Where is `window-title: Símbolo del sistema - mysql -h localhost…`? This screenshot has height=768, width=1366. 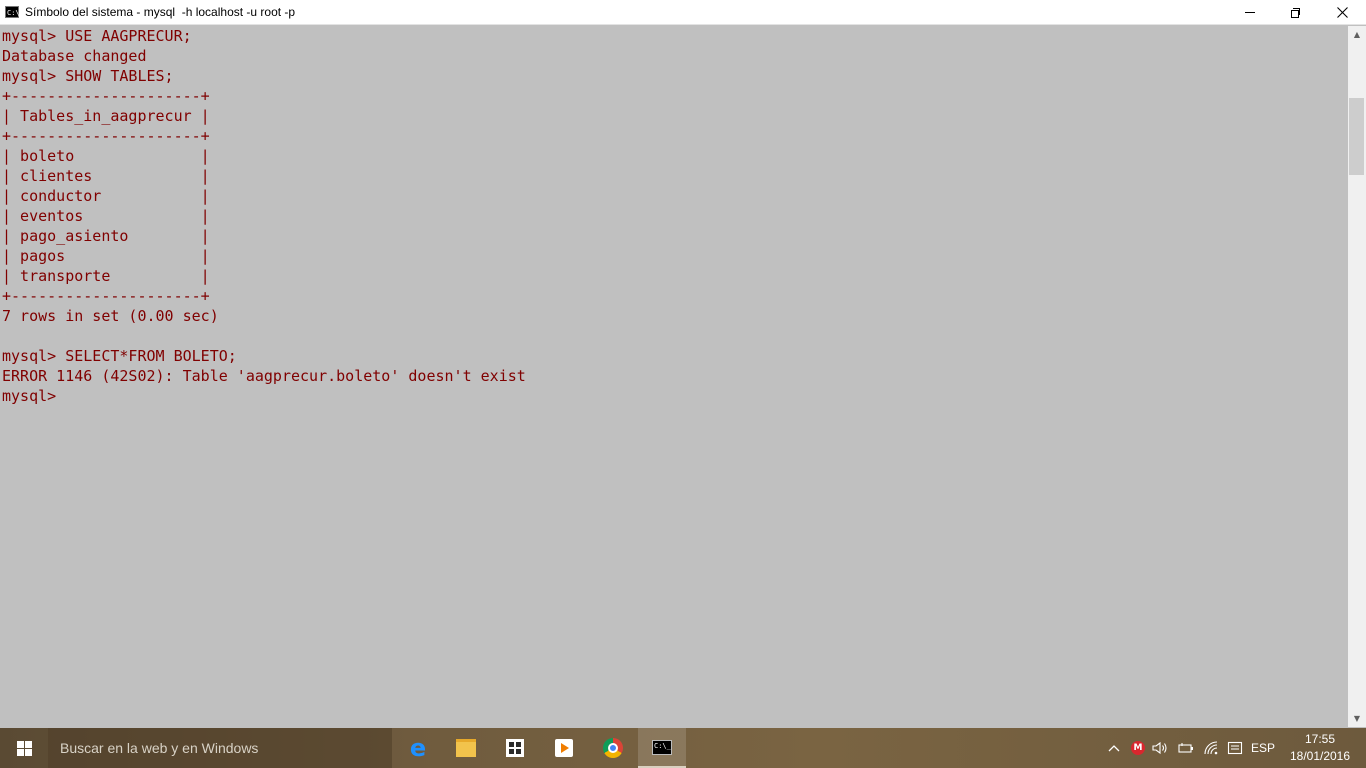 window-title: Símbolo del sistema - mysql -h localhost… is located at coordinates (160, 12).